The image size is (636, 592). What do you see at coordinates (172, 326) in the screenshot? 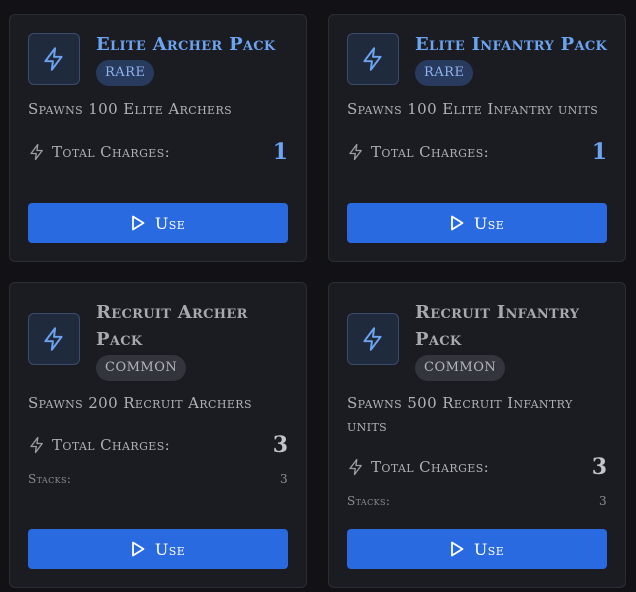
I see `pack-title: Recruit Archer Pack` at bounding box center [172, 326].